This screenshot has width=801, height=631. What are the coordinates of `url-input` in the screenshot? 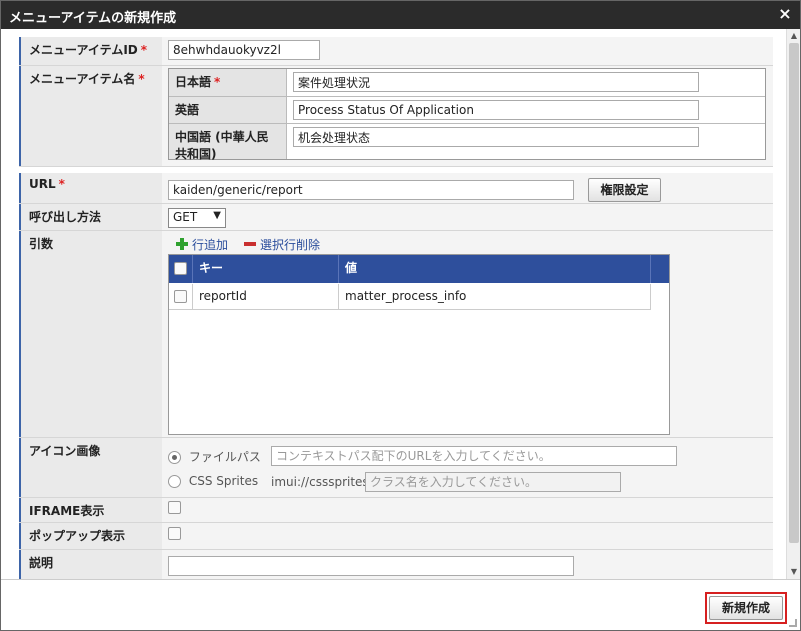 It's located at (371, 190).